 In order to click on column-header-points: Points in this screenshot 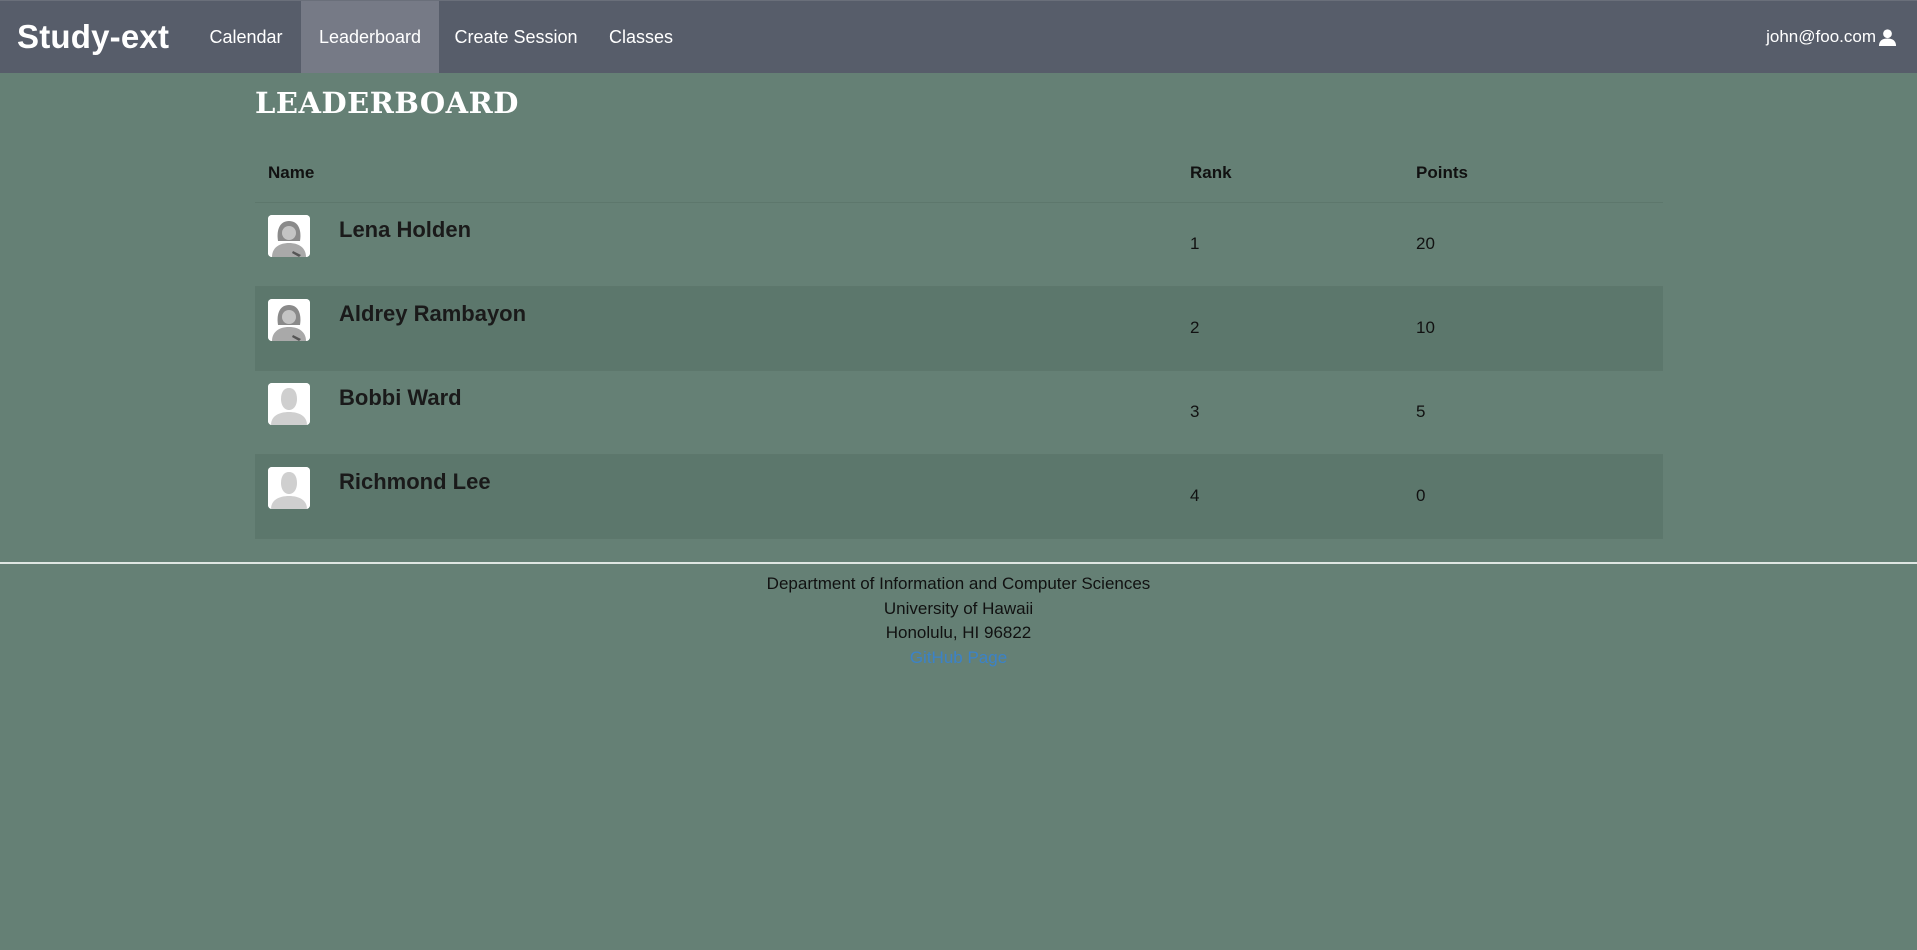, I will do `click(1442, 172)`.